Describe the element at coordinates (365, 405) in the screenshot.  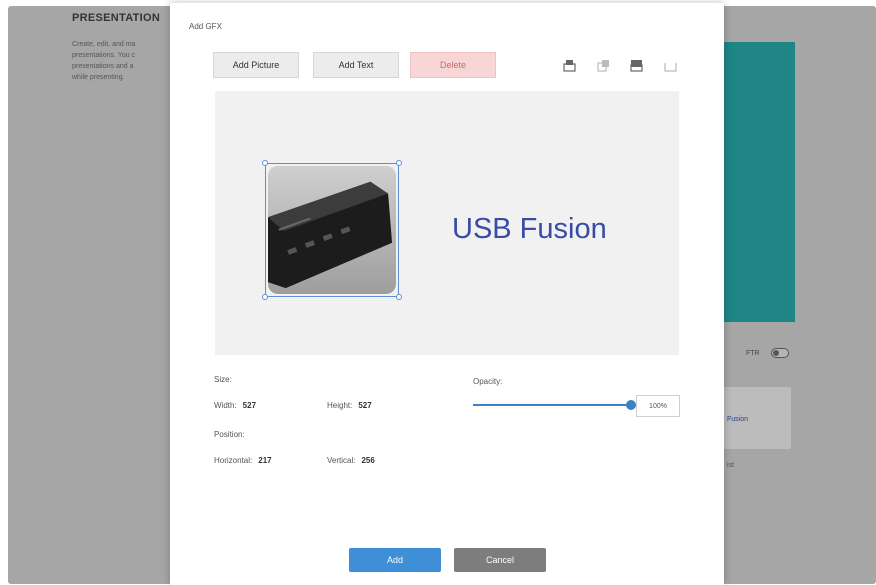
I see `height-value: 527` at that location.